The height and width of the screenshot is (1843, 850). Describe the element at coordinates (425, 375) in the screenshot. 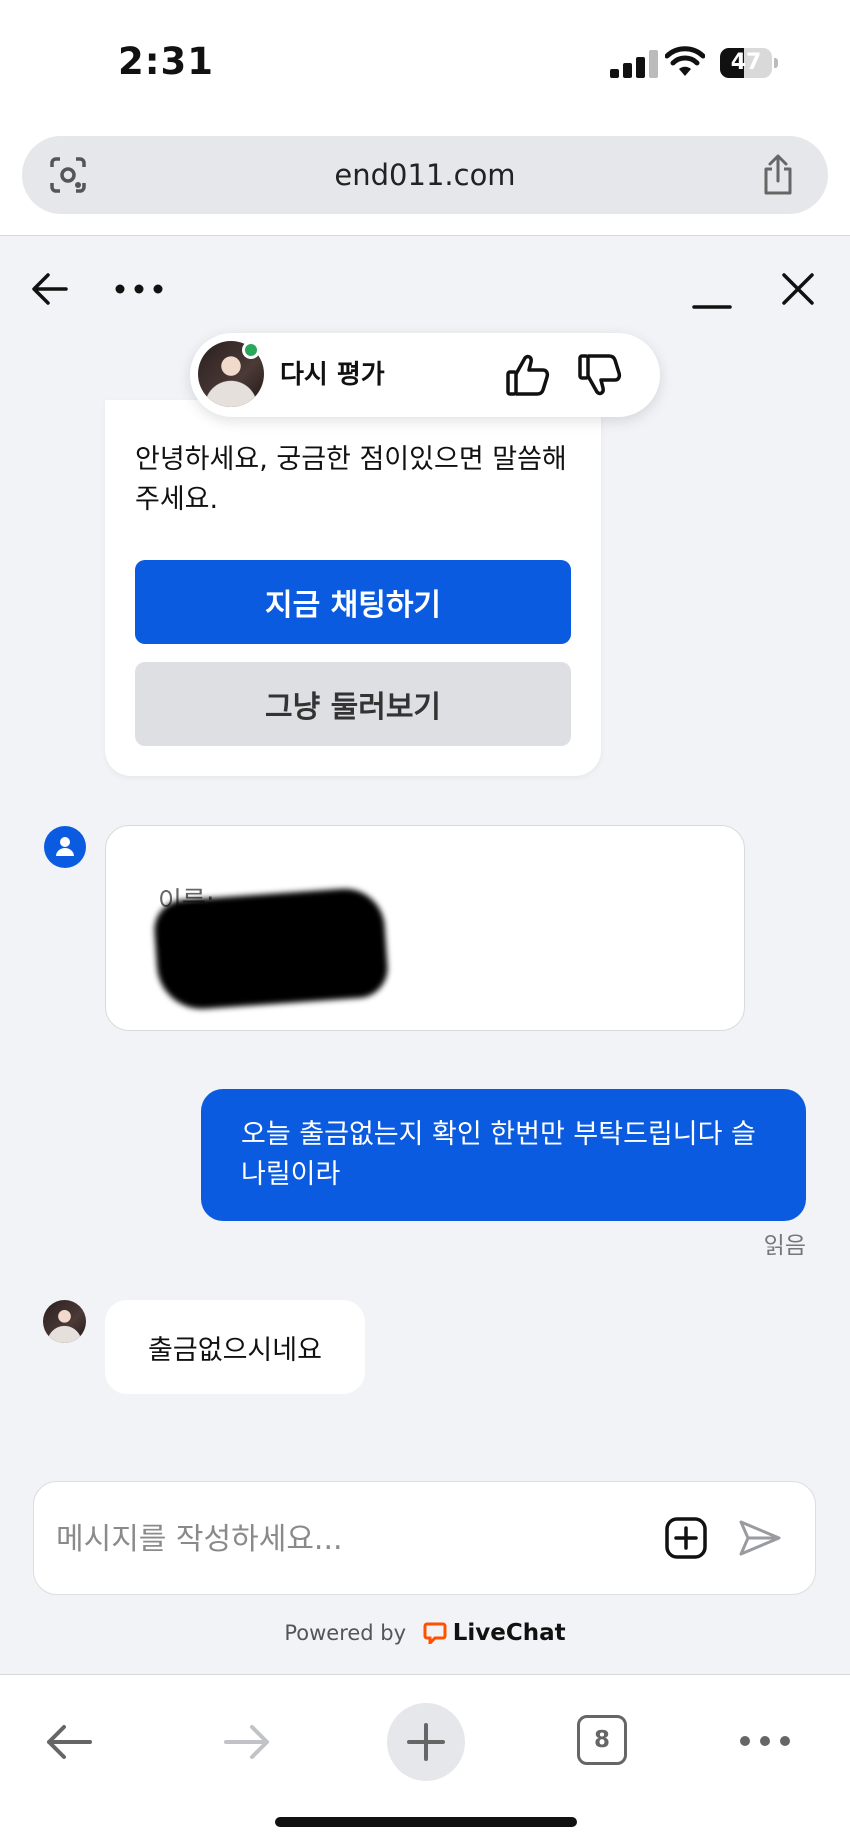

I see `rating-bar: 다시 평가` at that location.